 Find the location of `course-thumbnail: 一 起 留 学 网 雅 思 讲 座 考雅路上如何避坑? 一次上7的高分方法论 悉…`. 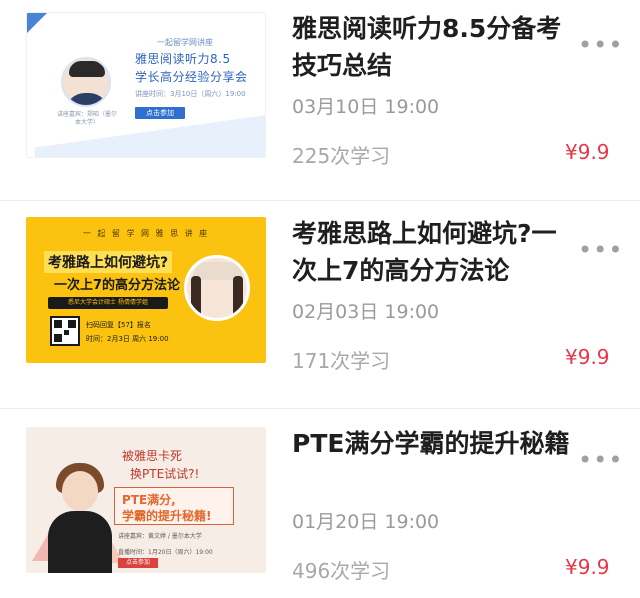

course-thumbnail: 一 起 留 学 网 雅 思 讲 座 考雅路上如何避坑? 一次上7的高分方法论 悉… is located at coordinates (146, 290).